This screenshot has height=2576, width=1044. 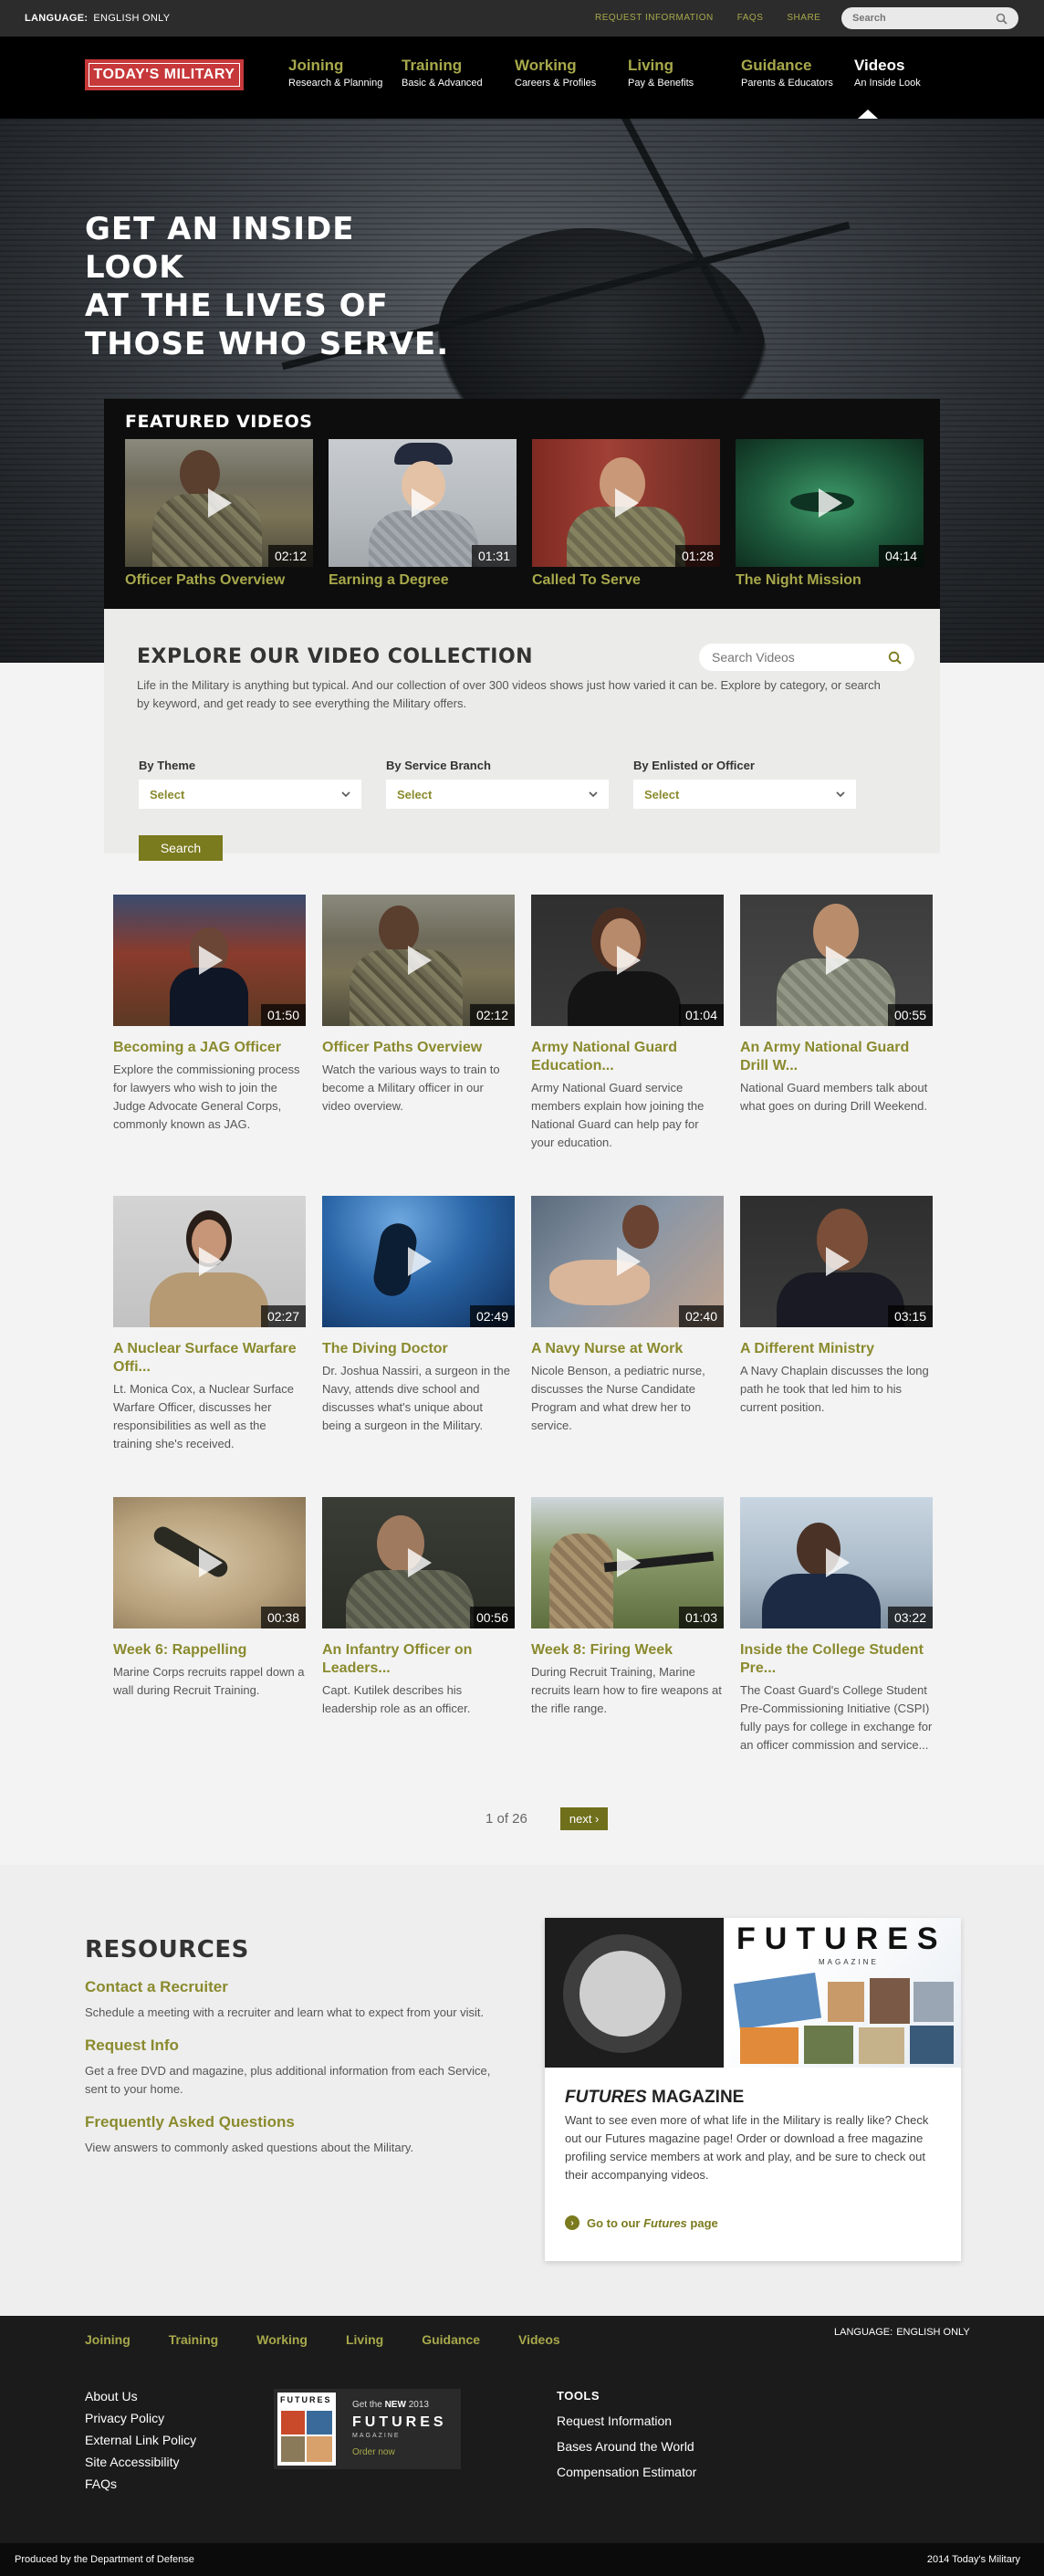 What do you see at coordinates (753, 1993) in the screenshot?
I see `futures-magazine-image: FUTURES MAGAZINE` at bounding box center [753, 1993].